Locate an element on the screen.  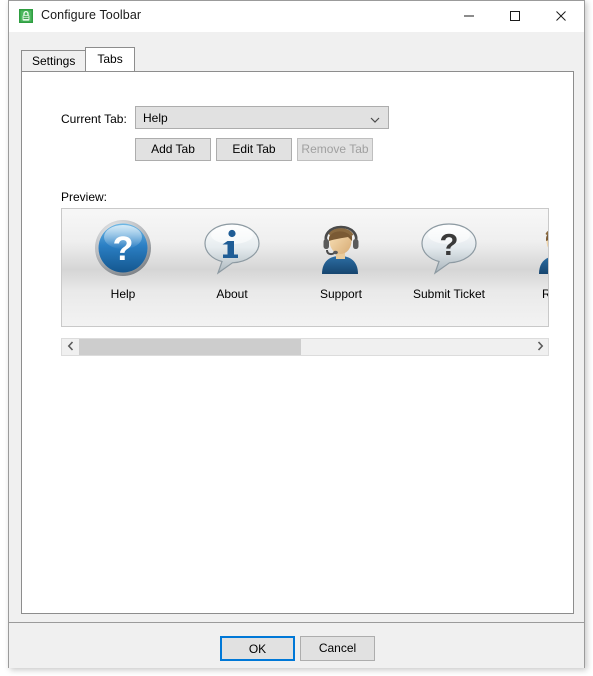
ok-button: OK is located at coordinates (257, 648).